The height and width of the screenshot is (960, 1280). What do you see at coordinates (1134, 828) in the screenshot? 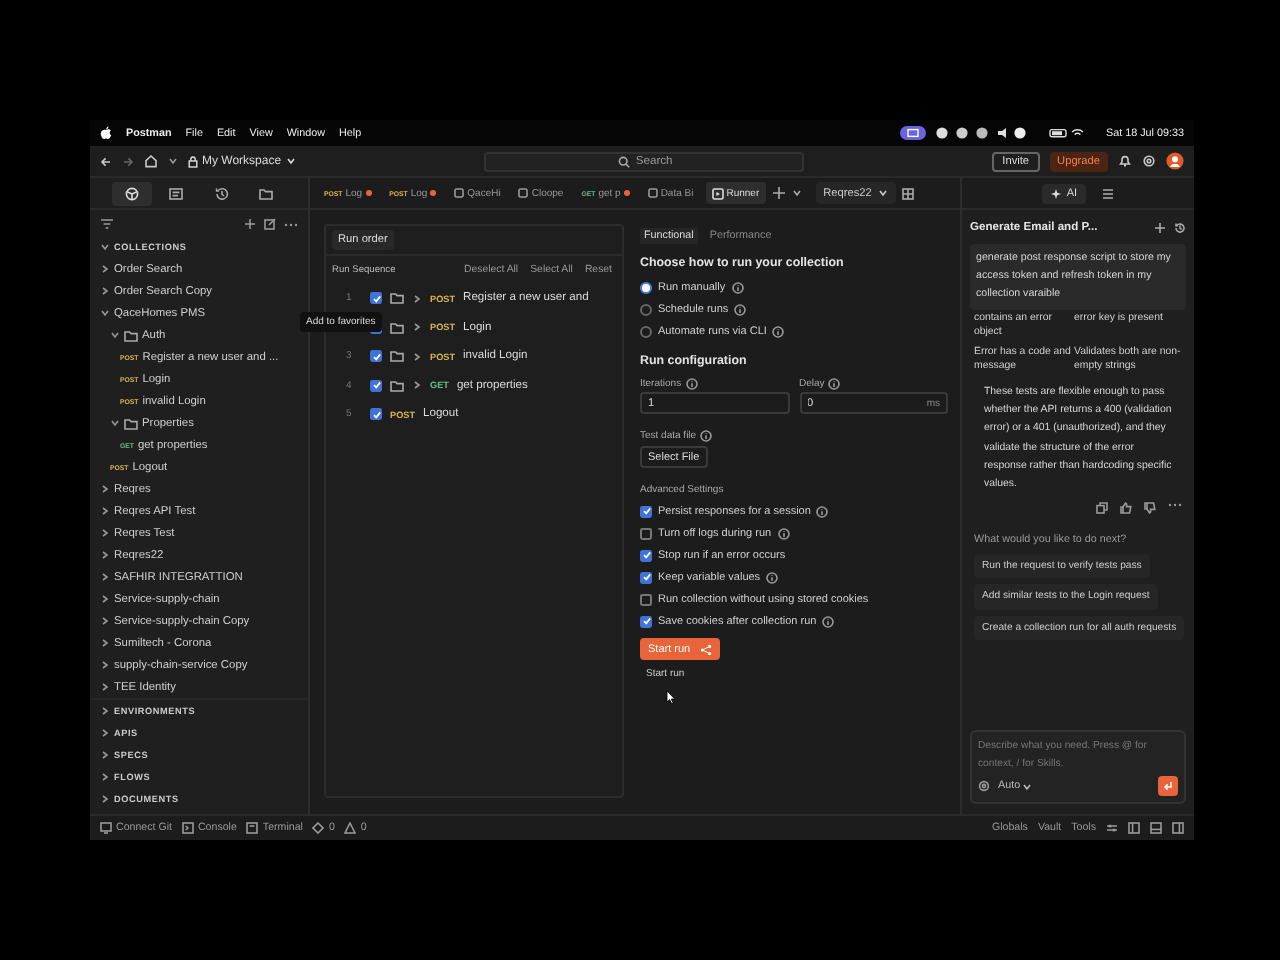
I see `panel-left-icon` at bounding box center [1134, 828].